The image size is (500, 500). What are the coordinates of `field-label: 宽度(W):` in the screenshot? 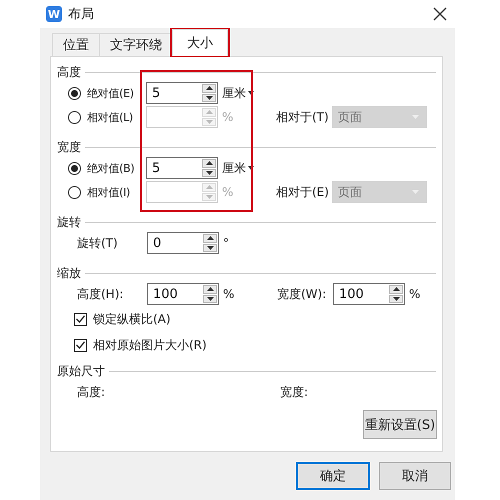 It's located at (302, 294).